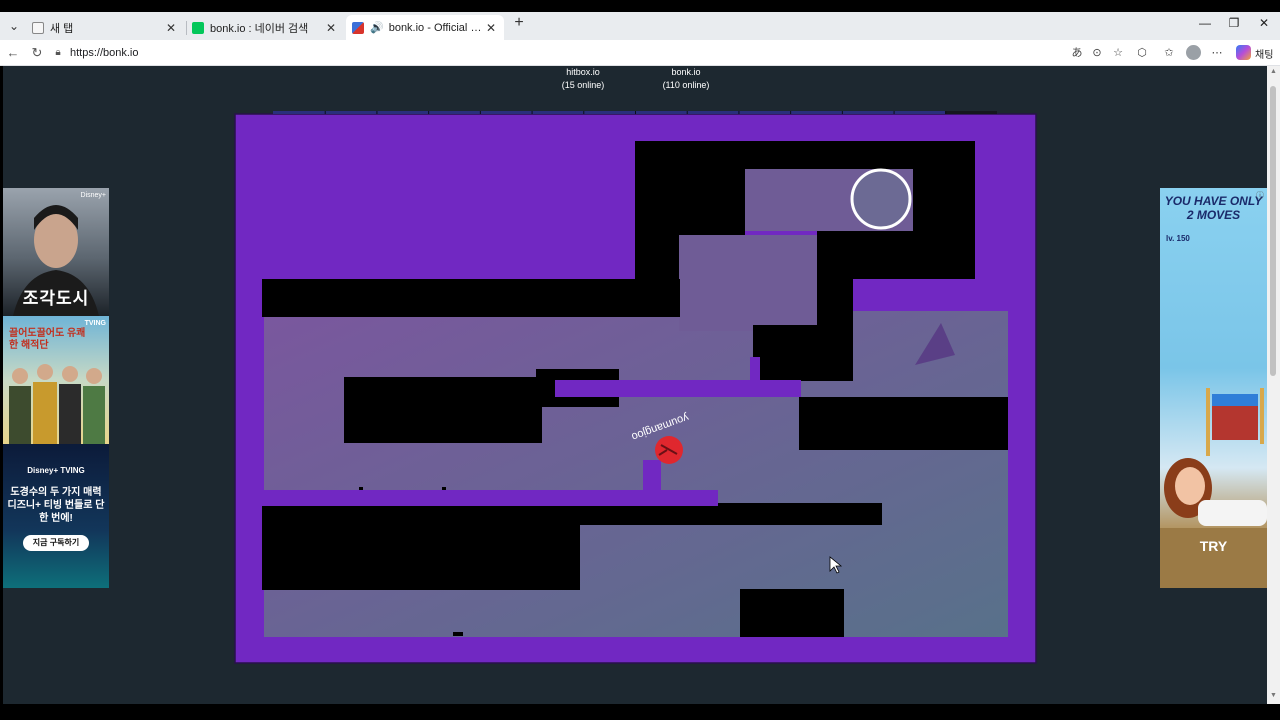 The width and height of the screenshot is (1280, 720). What do you see at coordinates (1273, 231) in the screenshot?
I see `scroll-thumb` at bounding box center [1273, 231].